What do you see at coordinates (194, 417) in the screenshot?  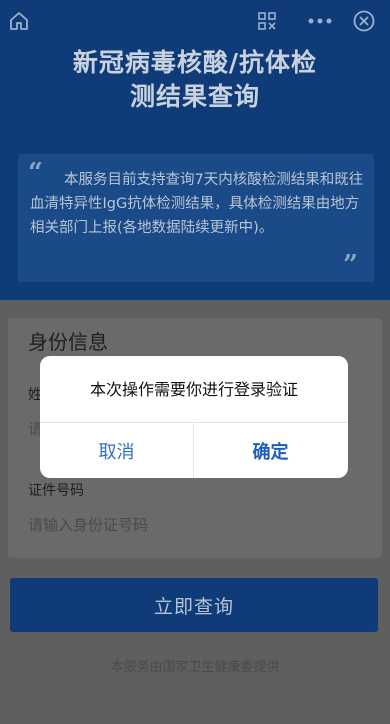 I see `login-dialog: 本次操作需要你进行登录验证 取消 确定` at bounding box center [194, 417].